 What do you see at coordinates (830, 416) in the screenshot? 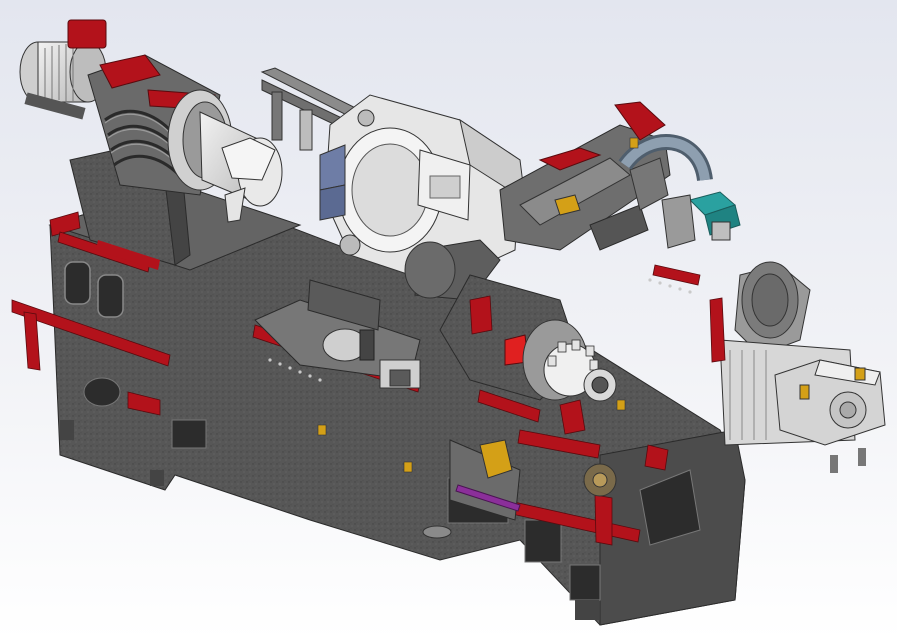
I see `hydraulic-unit` at bounding box center [830, 416].